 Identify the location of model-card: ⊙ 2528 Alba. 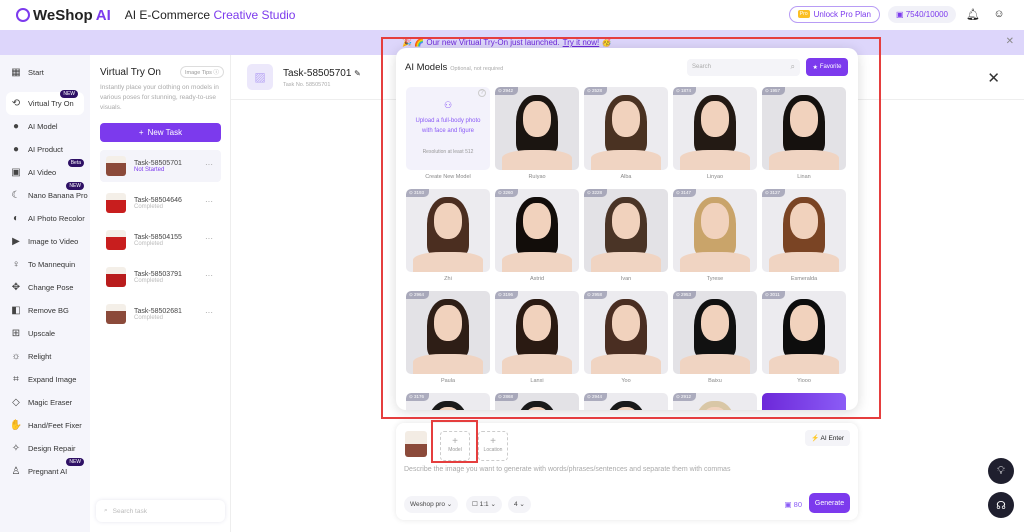
(626, 138).